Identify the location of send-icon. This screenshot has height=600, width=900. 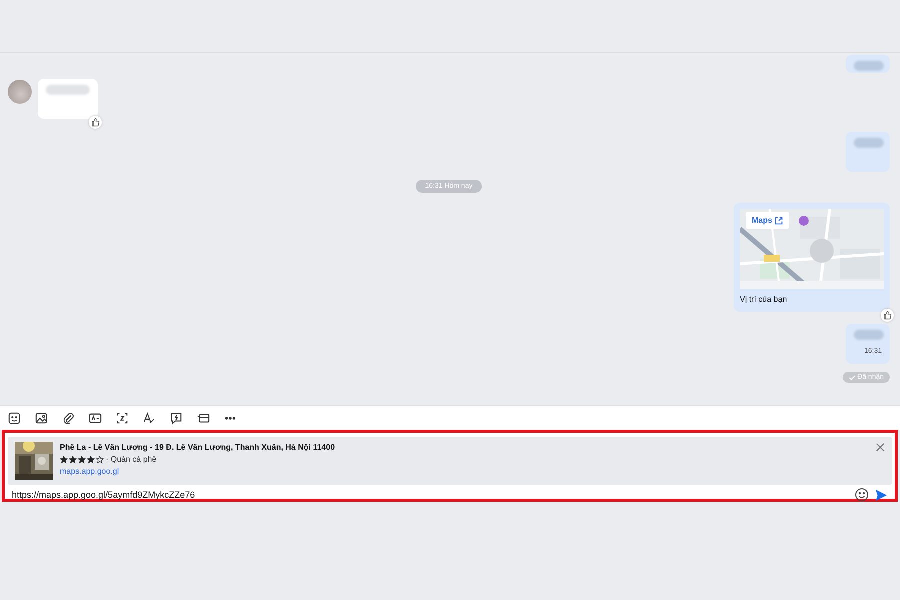
(881, 495).